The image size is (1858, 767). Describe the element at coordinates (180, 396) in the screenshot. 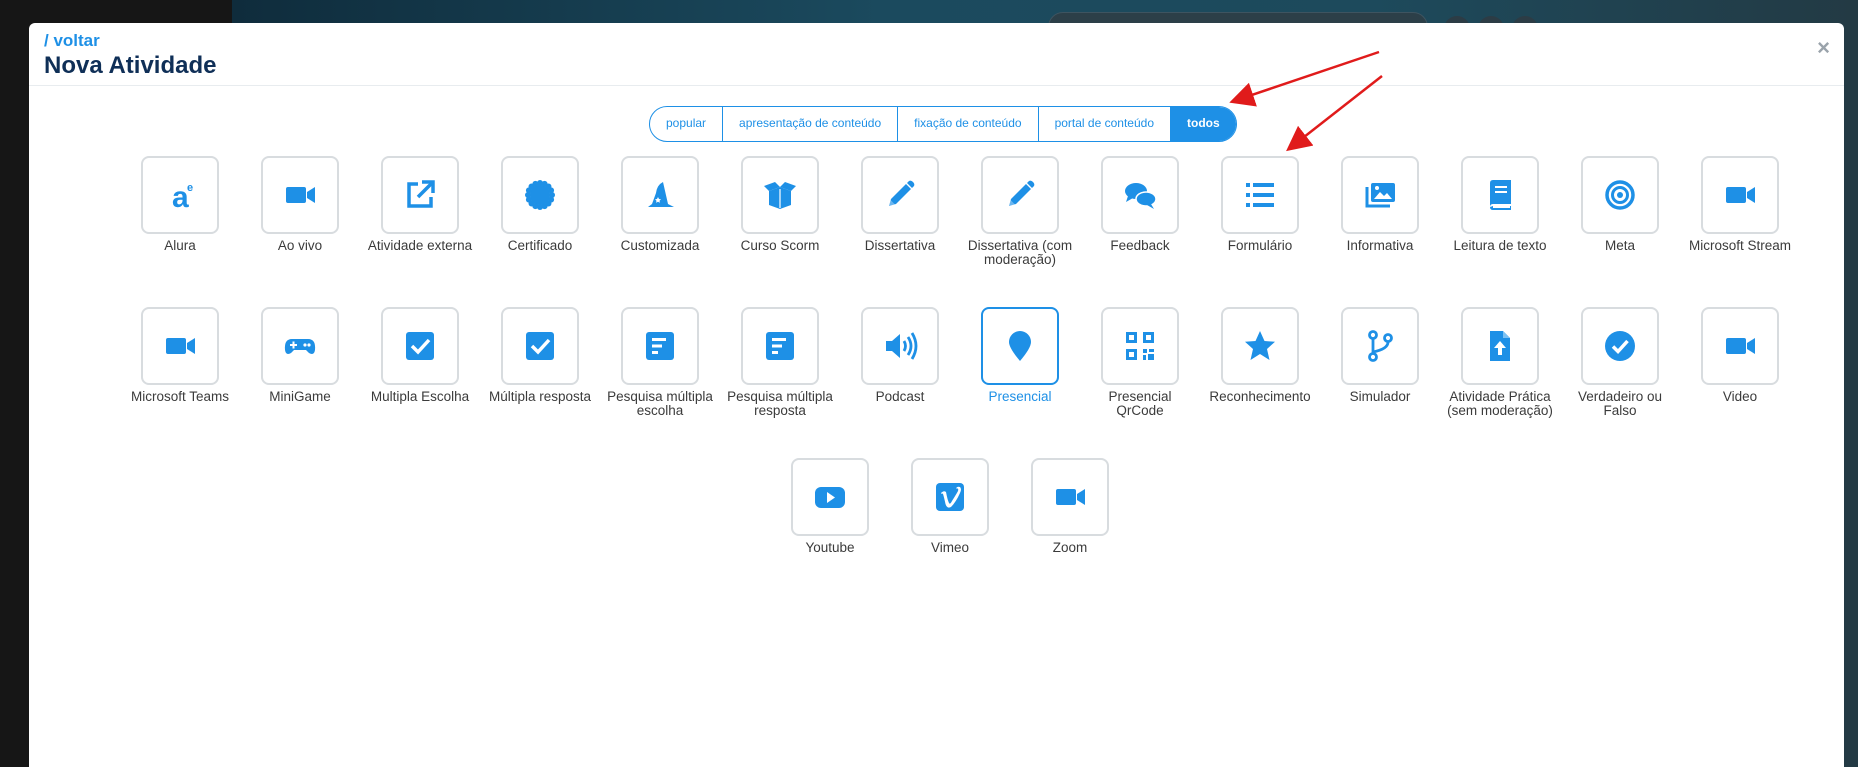

I see `activity-label: Microsoft Teams` at that location.